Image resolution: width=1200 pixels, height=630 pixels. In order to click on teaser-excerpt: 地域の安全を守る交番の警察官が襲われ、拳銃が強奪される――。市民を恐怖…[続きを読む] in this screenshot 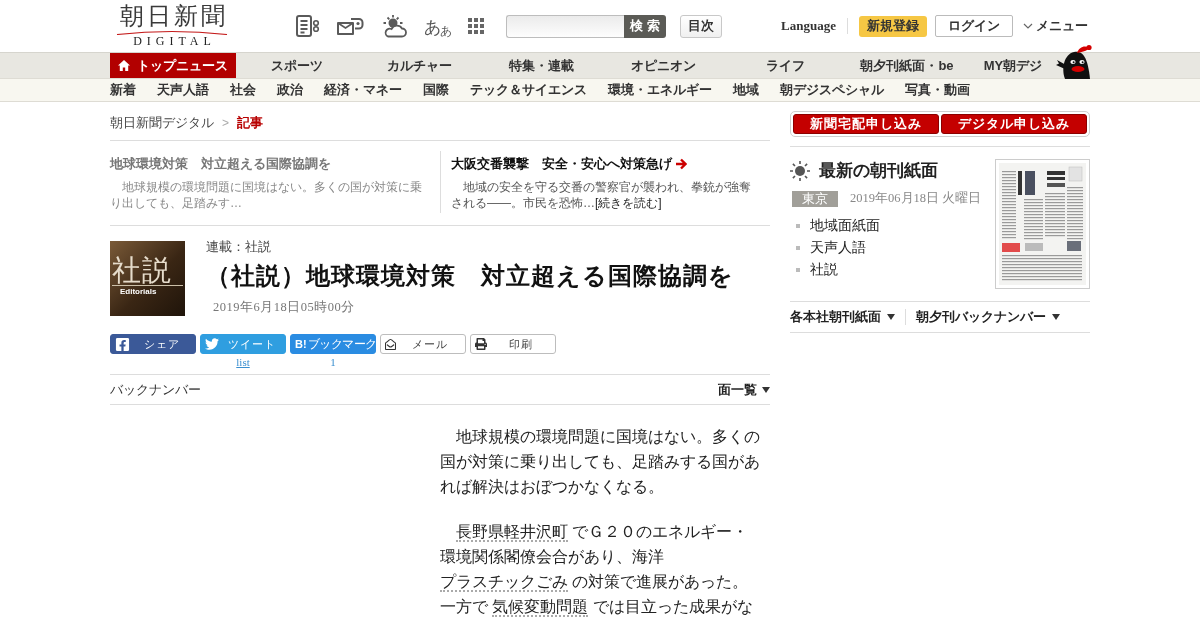, I will do `click(601, 195)`.